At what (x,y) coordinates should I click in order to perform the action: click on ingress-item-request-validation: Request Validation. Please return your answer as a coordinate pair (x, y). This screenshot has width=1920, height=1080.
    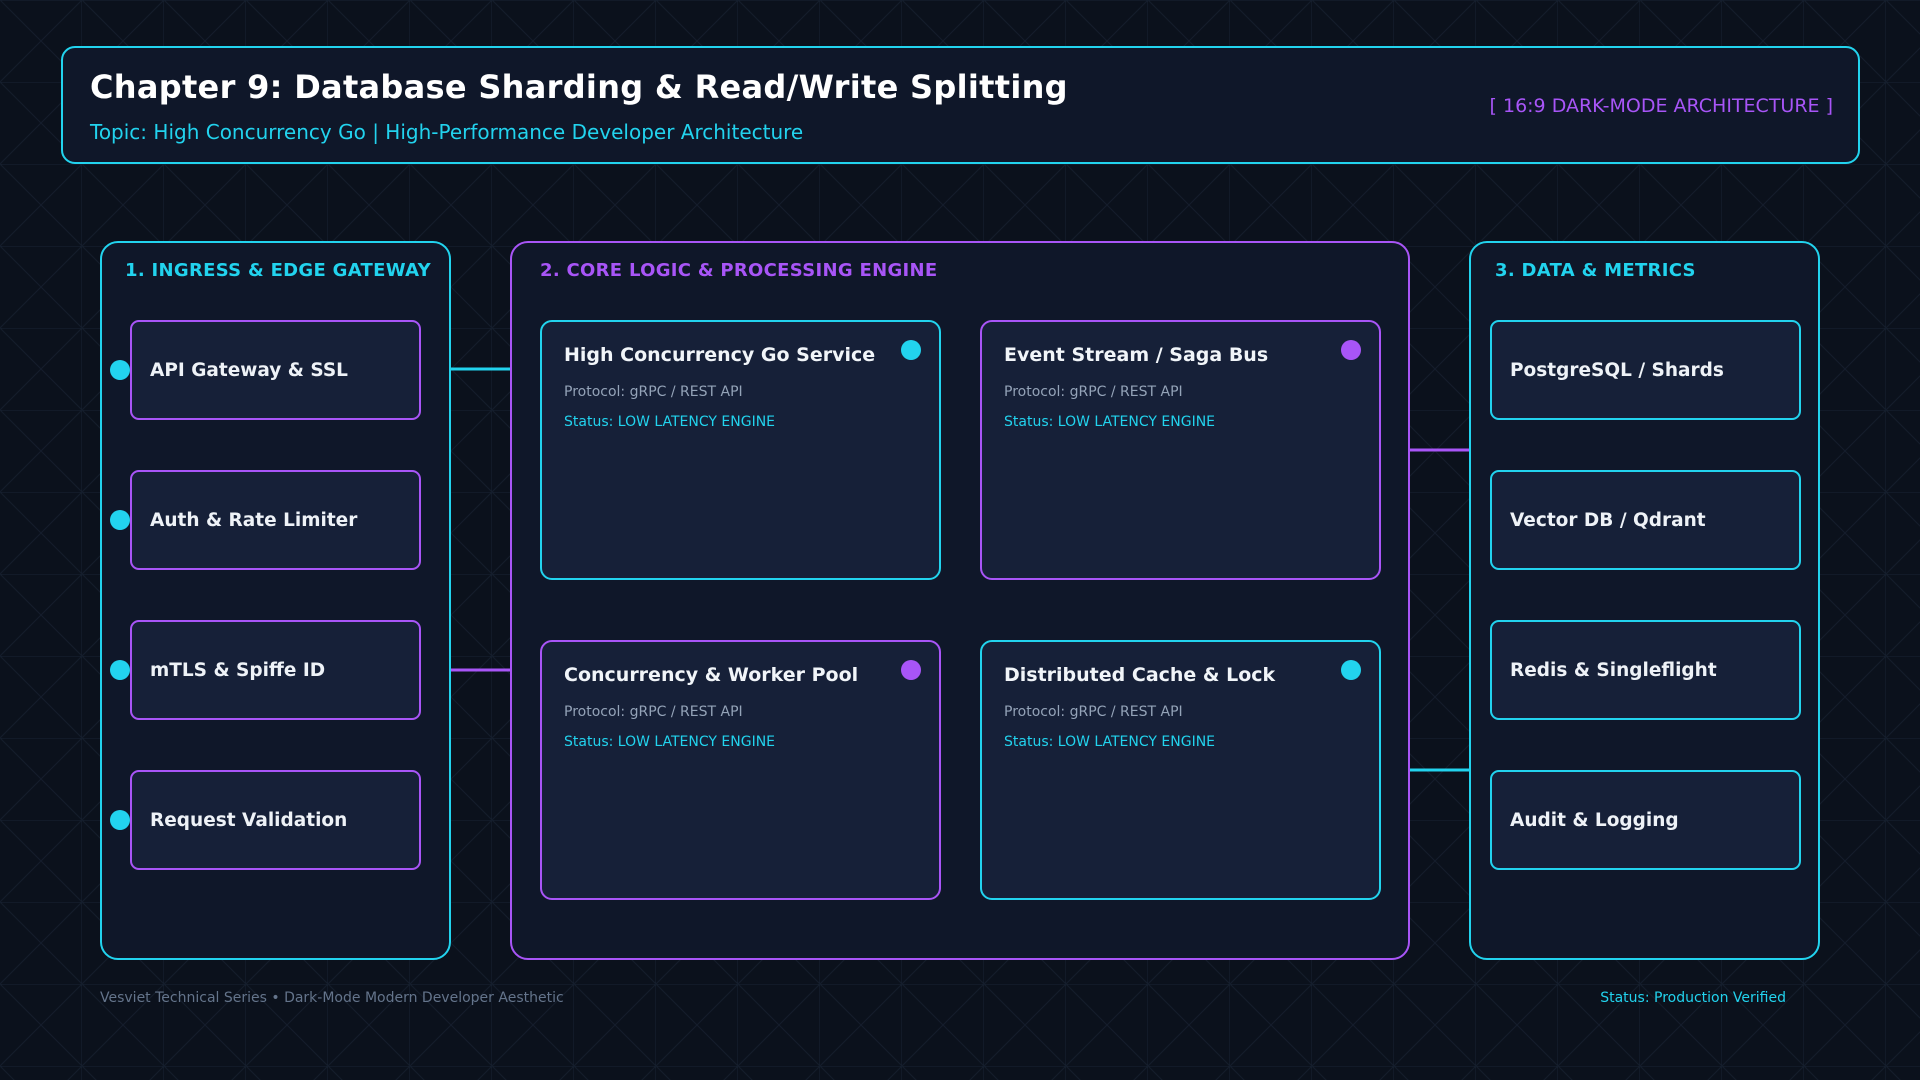
    Looking at the image, I should click on (275, 820).